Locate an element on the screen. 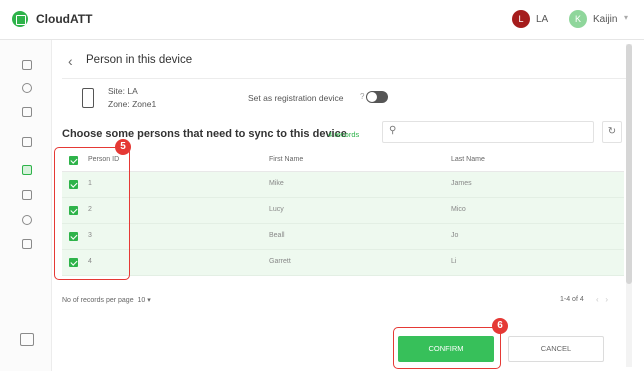 The image size is (644, 371). registration-label: Set as registration device is located at coordinates (296, 98).